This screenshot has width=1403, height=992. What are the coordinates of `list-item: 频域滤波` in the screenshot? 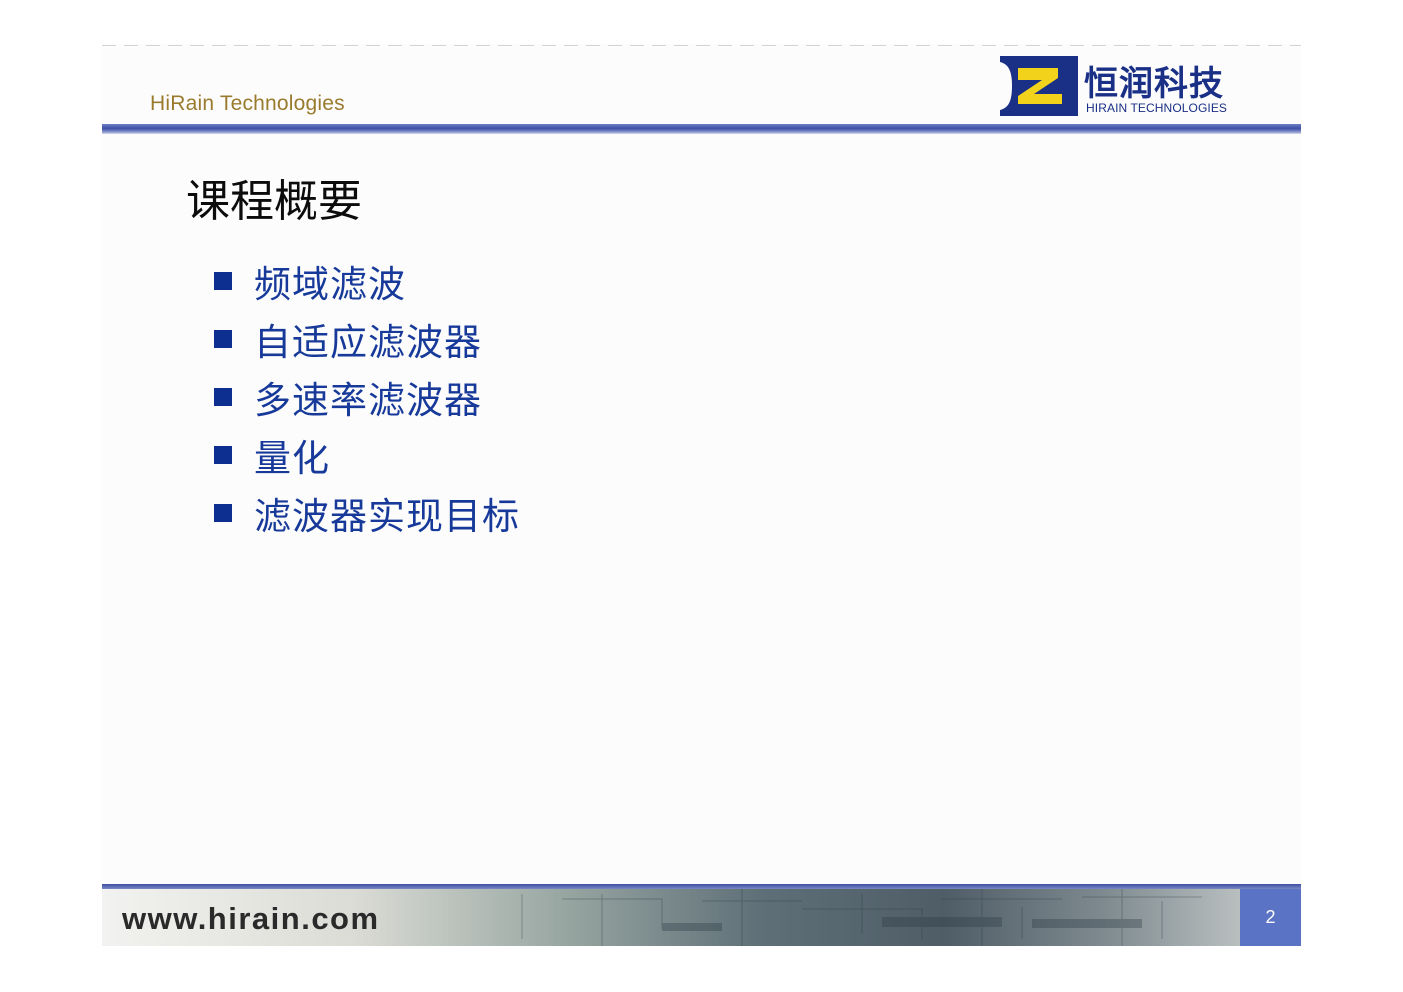 It's located at (367, 281).